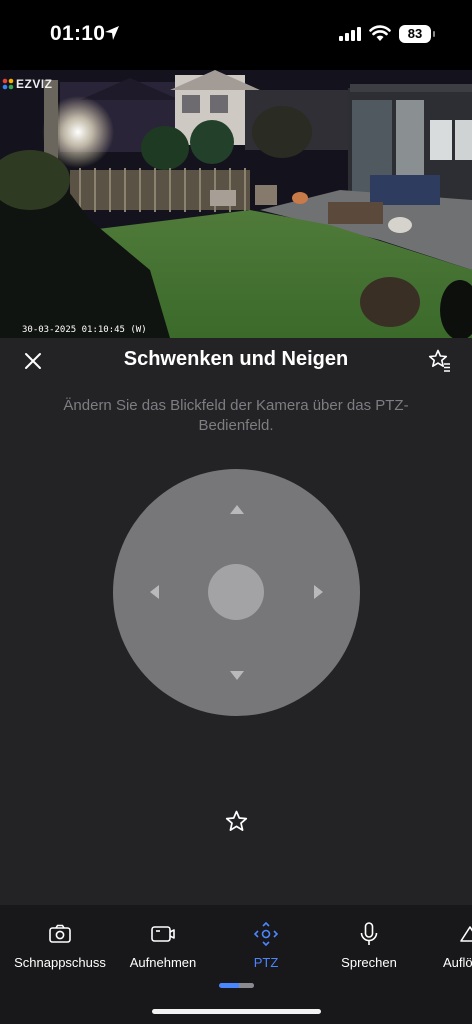 The width and height of the screenshot is (472, 1024). What do you see at coordinates (112, 33) in the screenshot?
I see `location-arrow-icon` at bounding box center [112, 33].